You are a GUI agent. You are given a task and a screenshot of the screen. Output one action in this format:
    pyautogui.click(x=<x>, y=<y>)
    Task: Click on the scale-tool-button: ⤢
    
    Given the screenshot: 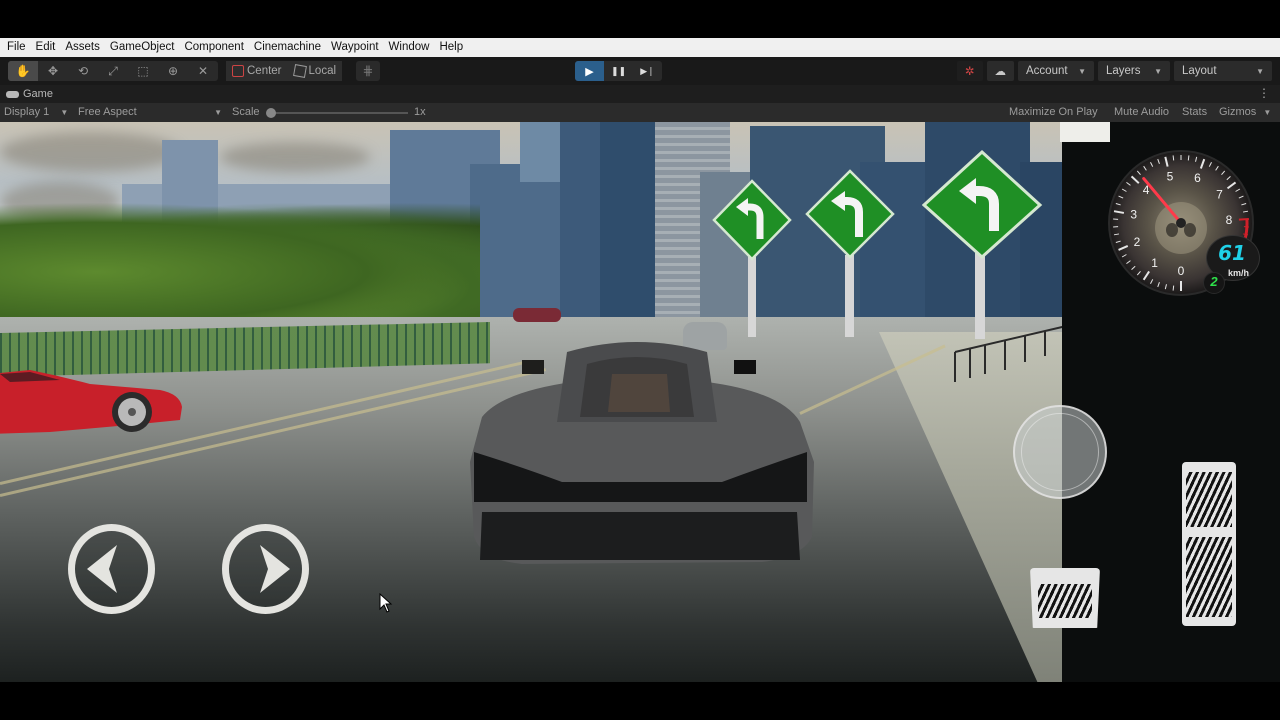 What is the action you would take?
    pyautogui.click(x=113, y=71)
    